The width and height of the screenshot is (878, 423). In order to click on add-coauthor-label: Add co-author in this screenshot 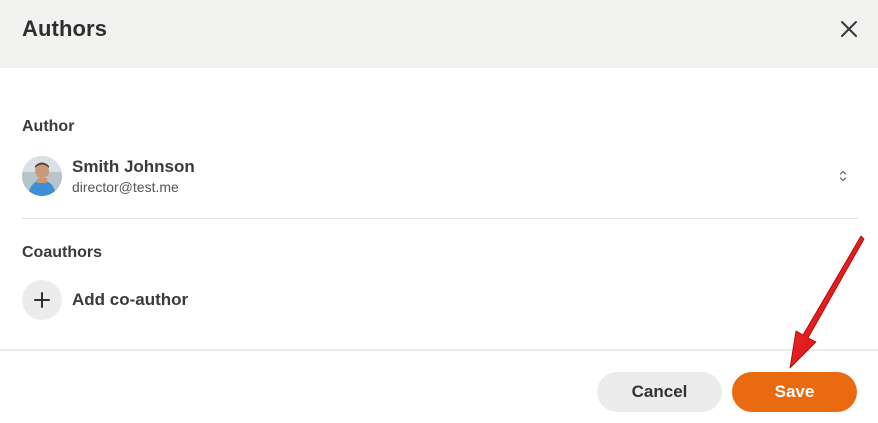, I will do `click(130, 299)`.